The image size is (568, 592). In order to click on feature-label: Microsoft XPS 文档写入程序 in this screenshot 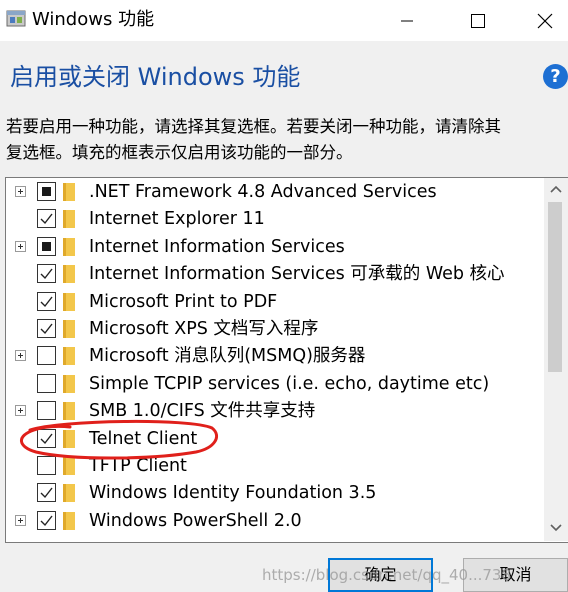, I will do `click(204, 329)`.